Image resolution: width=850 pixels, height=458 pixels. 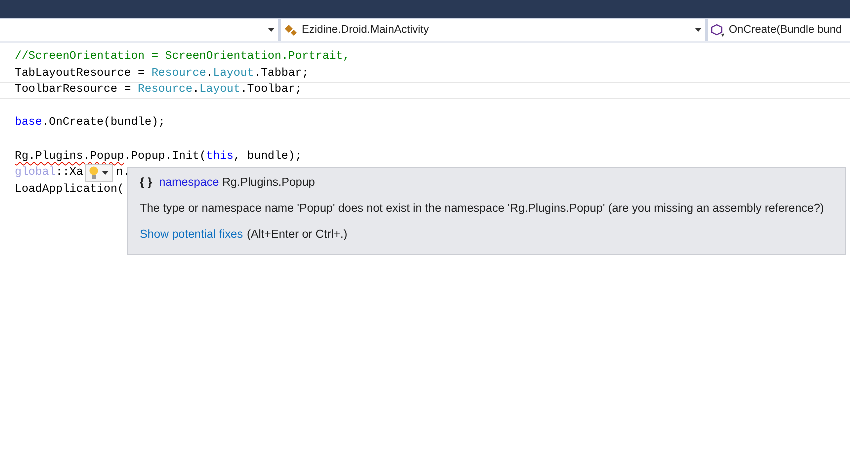 I want to click on namespace-icon: { }, so click(x=146, y=182).